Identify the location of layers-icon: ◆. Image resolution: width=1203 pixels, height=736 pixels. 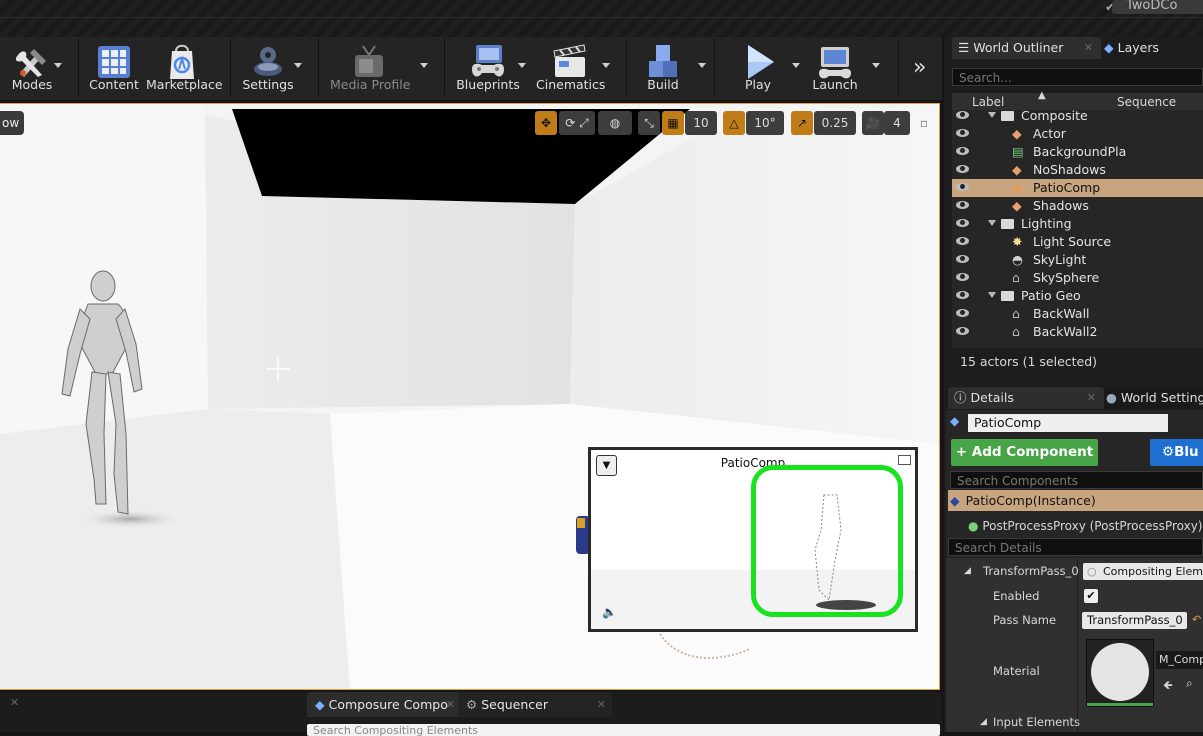
(1109, 47).